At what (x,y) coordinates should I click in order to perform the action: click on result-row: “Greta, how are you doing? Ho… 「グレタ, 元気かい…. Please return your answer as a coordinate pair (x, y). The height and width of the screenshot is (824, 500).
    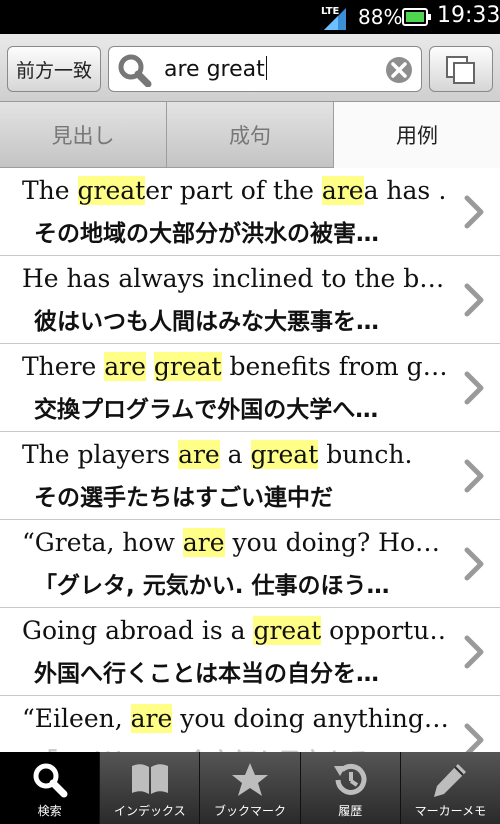
    Looking at the image, I should click on (250, 564).